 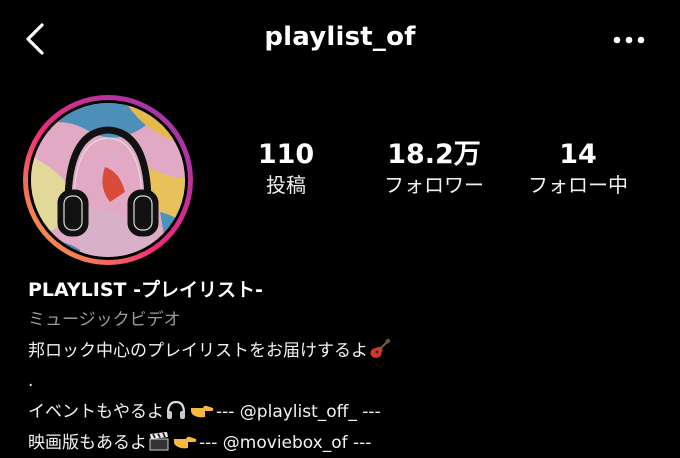 I want to click on followers-count: 18.2万, so click(x=434, y=154).